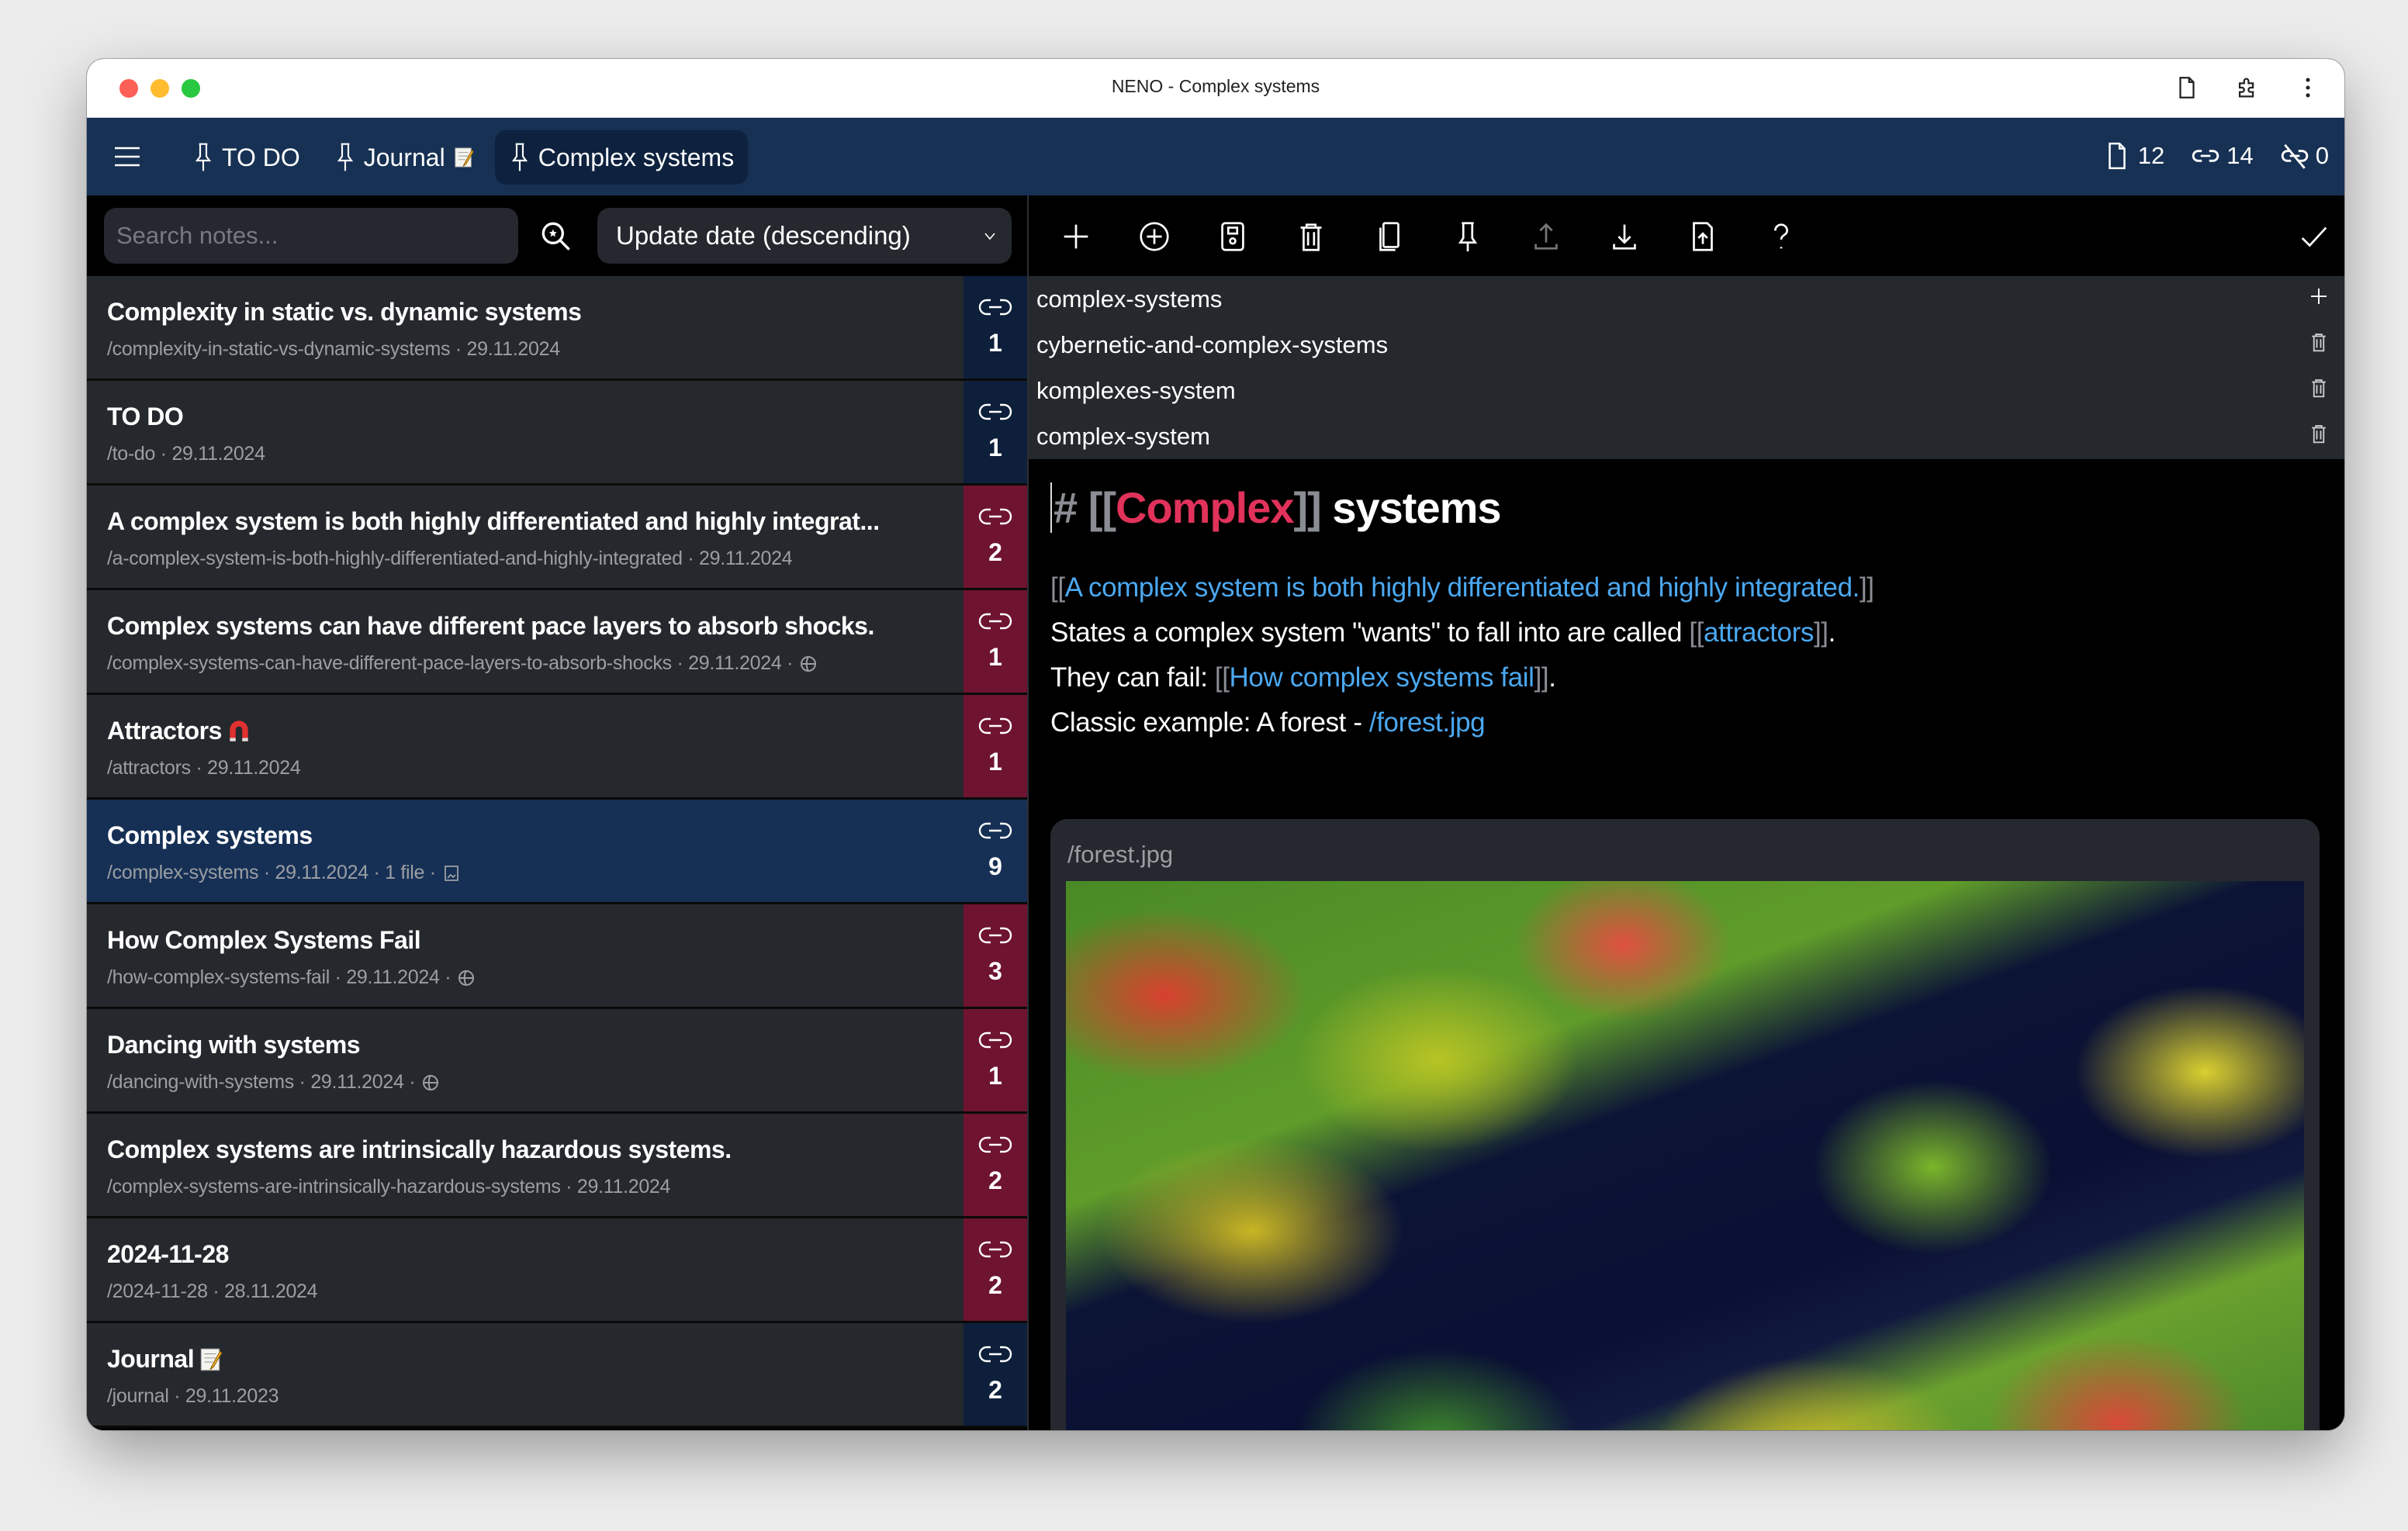  What do you see at coordinates (261, 1082) in the screenshot?
I see `note-meta: /dancing-with-systems · 29.11.2024 ·` at bounding box center [261, 1082].